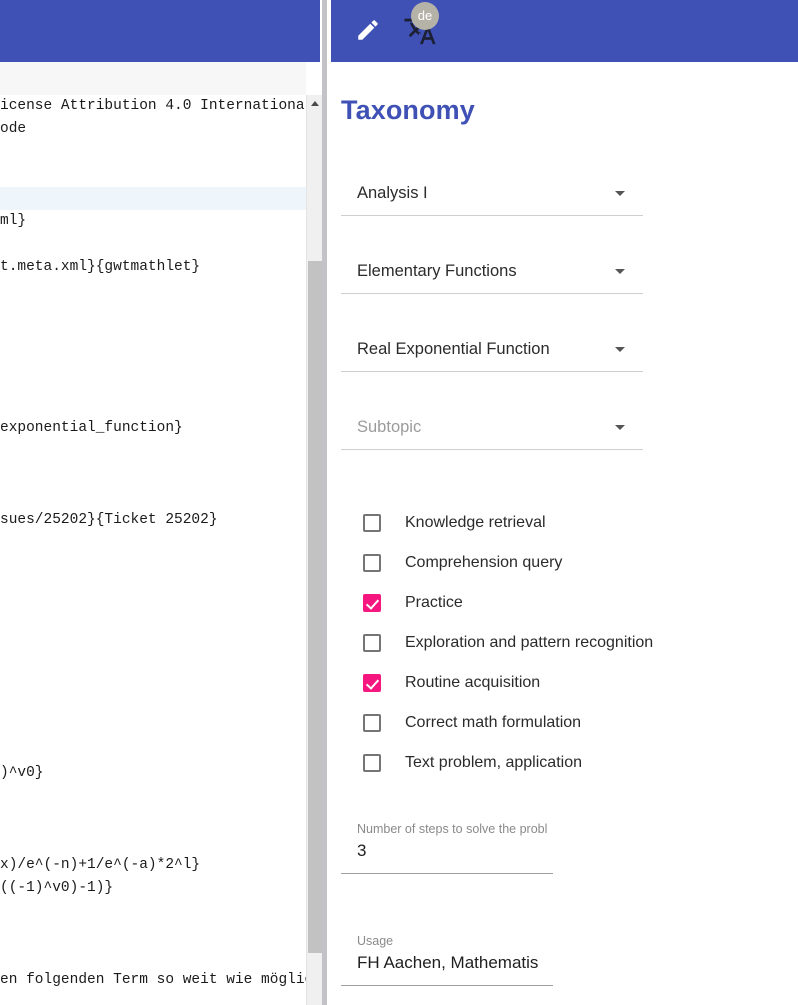 Image resolution: width=798 pixels, height=1005 pixels. What do you see at coordinates (529, 642) in the screenshot?
I see `checkbox-label: Exploration and pattern recognition` at bounding box center [529, 642].